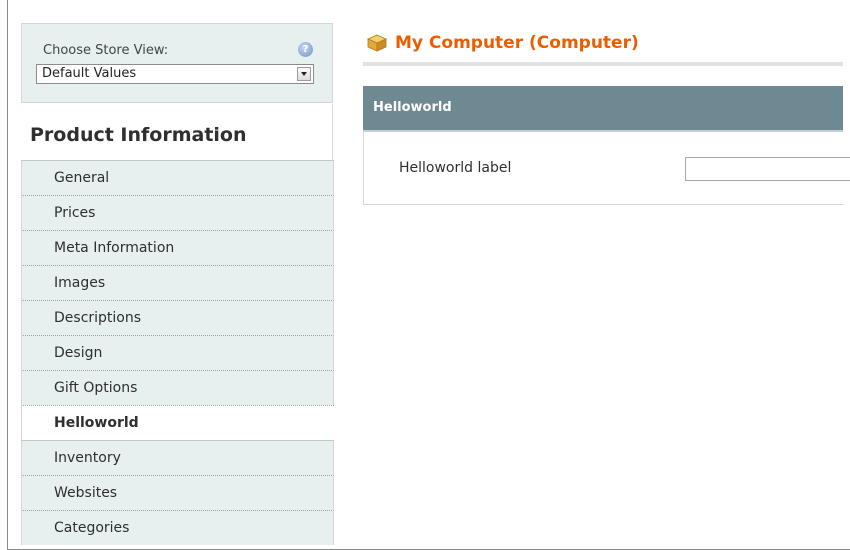 The image size is (850, 550). I want to click on fieldset-legend: Helloworld, so click(412, 107).